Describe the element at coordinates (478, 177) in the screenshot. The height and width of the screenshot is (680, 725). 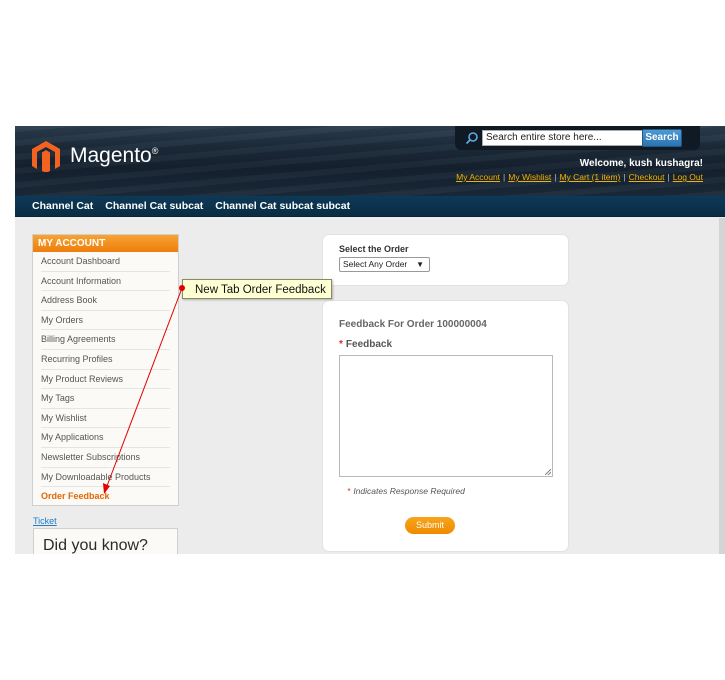
I see `my-account-link: My Account` at that location.